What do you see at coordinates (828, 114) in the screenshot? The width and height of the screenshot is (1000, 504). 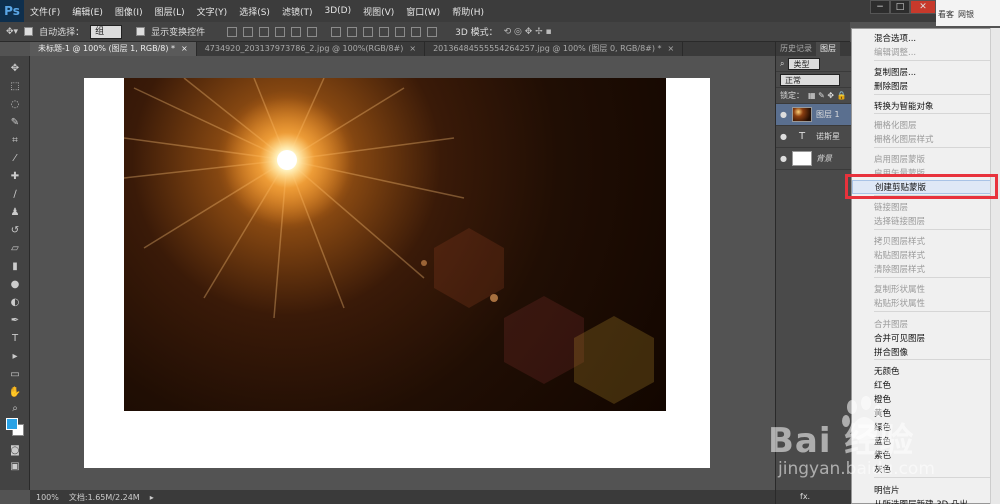 I see `layer-name: 图层 1` at bounding box center [828, 114].